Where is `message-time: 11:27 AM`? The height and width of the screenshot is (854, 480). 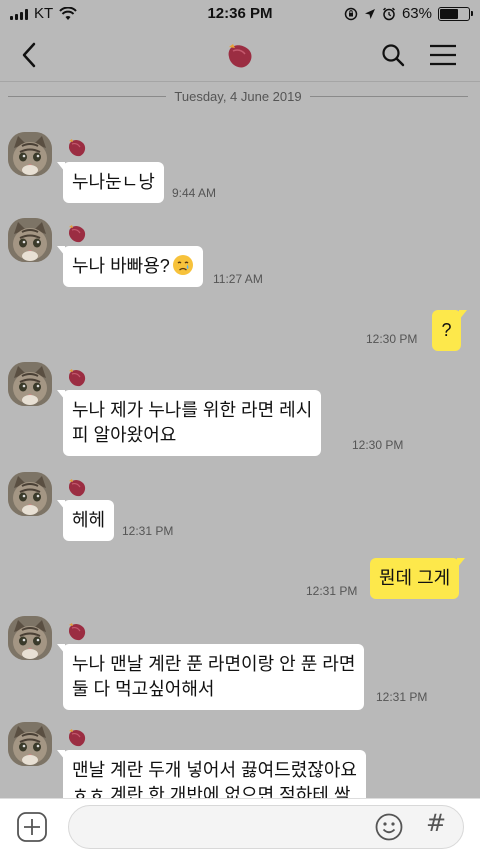 message-time: 11:27 AM is located at coordinates (238, 279).